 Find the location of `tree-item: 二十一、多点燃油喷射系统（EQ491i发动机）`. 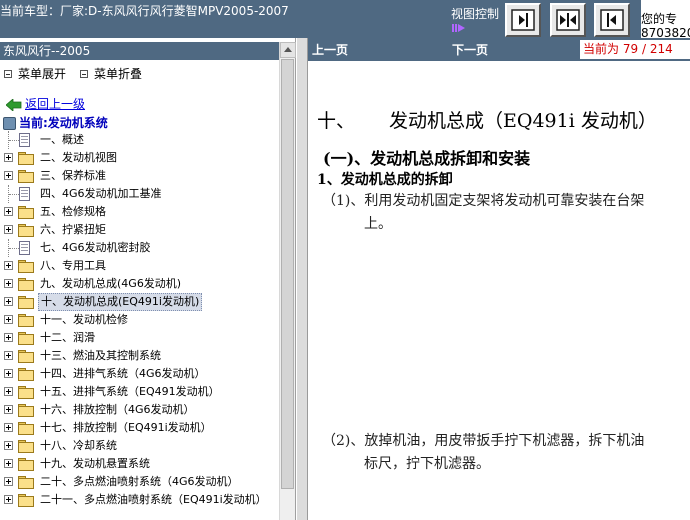

tree-item: 二十一、多点燃油喷射系统（EQ491i发动机） is located at coordinates (139, 500).